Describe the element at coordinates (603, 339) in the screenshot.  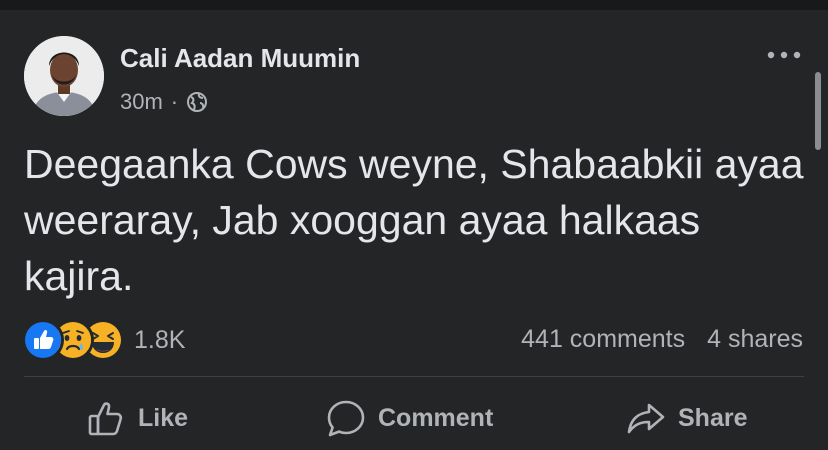
I see `comments-count: 441 comments` at that location.